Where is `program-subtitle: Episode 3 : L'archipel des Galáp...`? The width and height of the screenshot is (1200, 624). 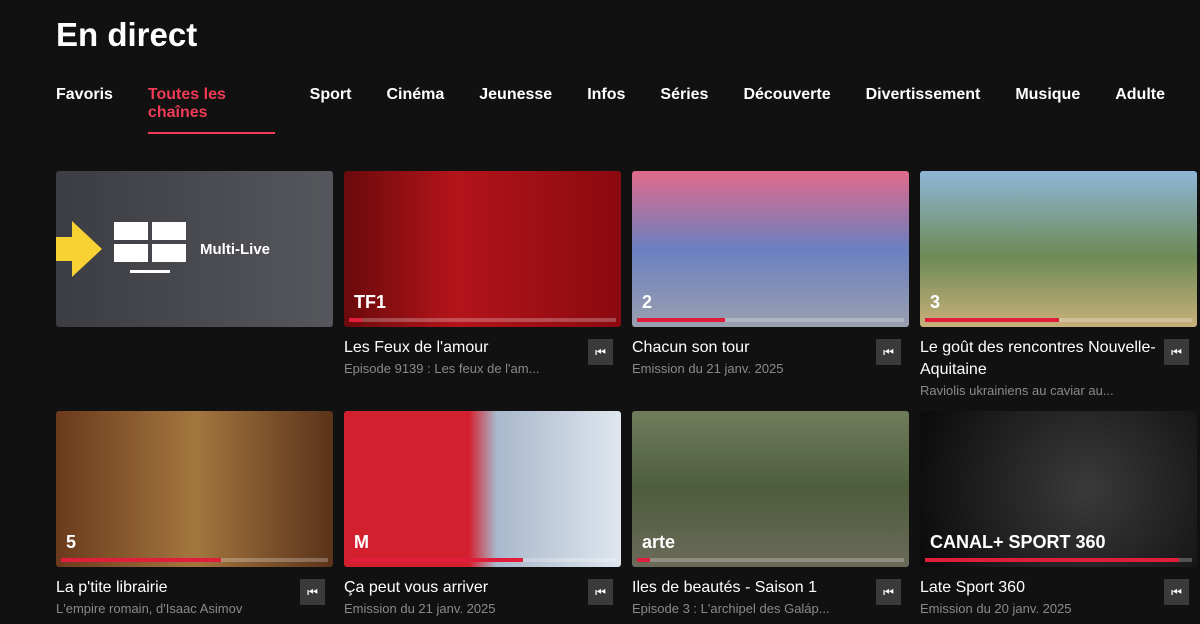 program-subtitle: Episode 3 : L'archipel des Galáp... is located at coordinates (731, 608).